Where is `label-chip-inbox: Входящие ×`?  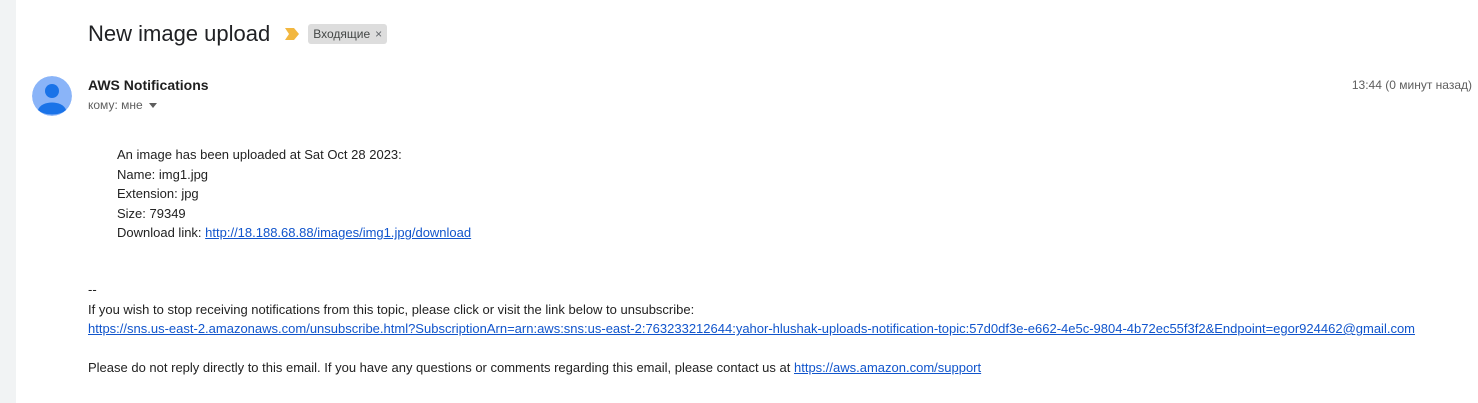
label-chip-inbox: Входящие × is located at coordinates (348, 34).